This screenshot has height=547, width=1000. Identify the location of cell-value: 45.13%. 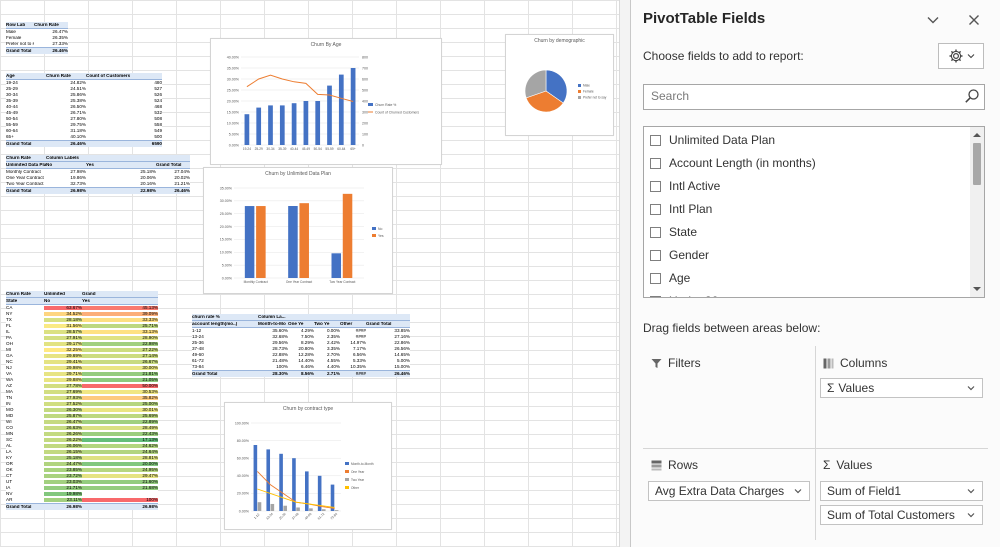
(120, 308).